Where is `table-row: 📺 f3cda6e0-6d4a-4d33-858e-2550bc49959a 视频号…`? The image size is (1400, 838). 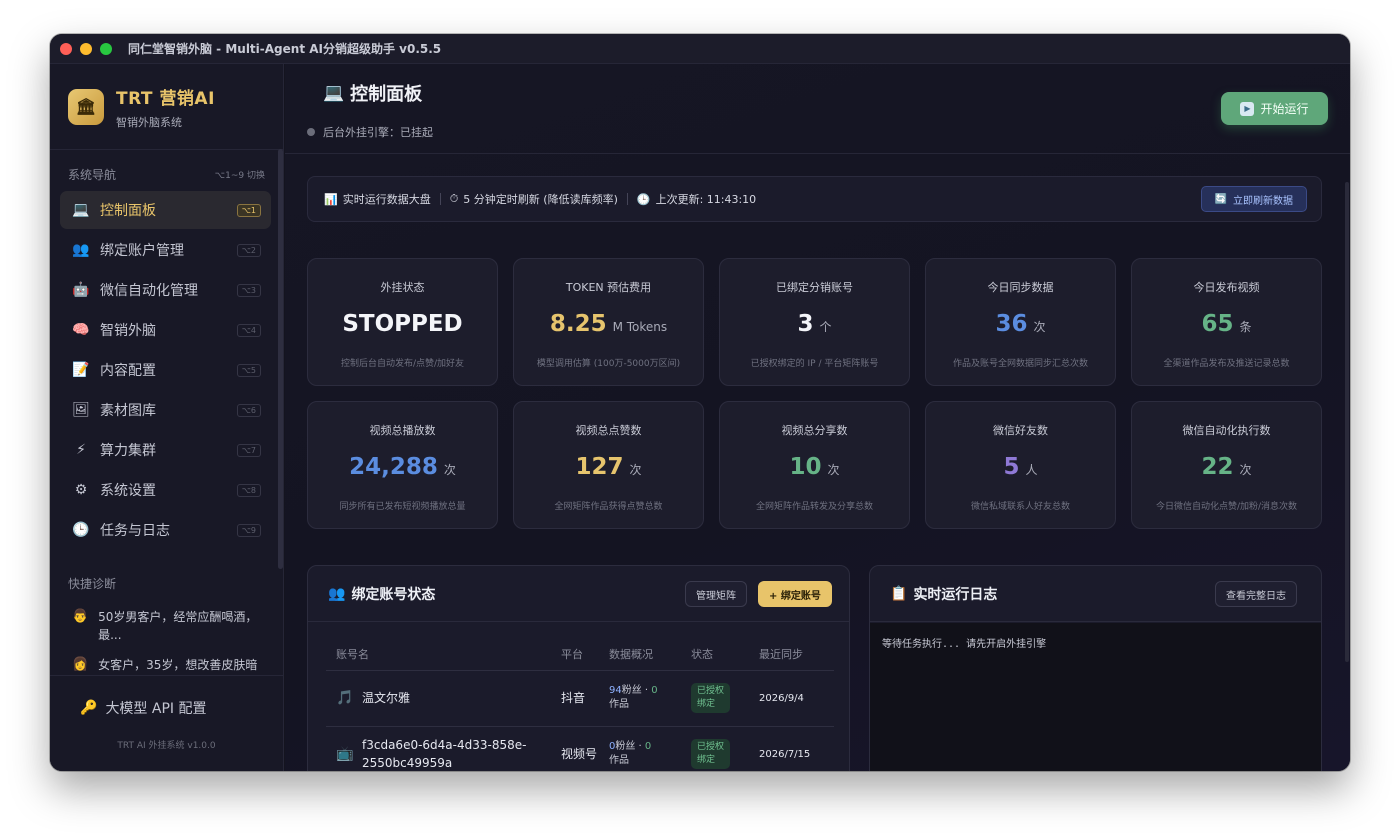 table-row: 📺 f3cda6e0-6d4a-4d33-858e-2550bc49959a 视频号… is located at coordinates (580, 748).